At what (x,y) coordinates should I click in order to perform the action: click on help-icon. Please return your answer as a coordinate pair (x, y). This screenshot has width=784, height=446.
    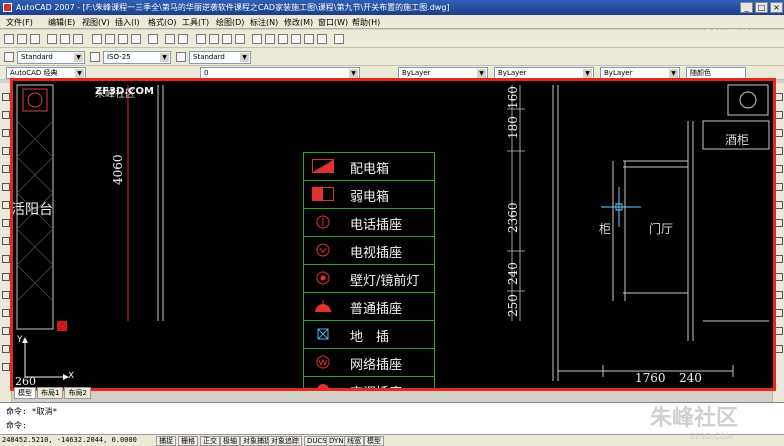
    Looking at the image, I should click on (339, 39).